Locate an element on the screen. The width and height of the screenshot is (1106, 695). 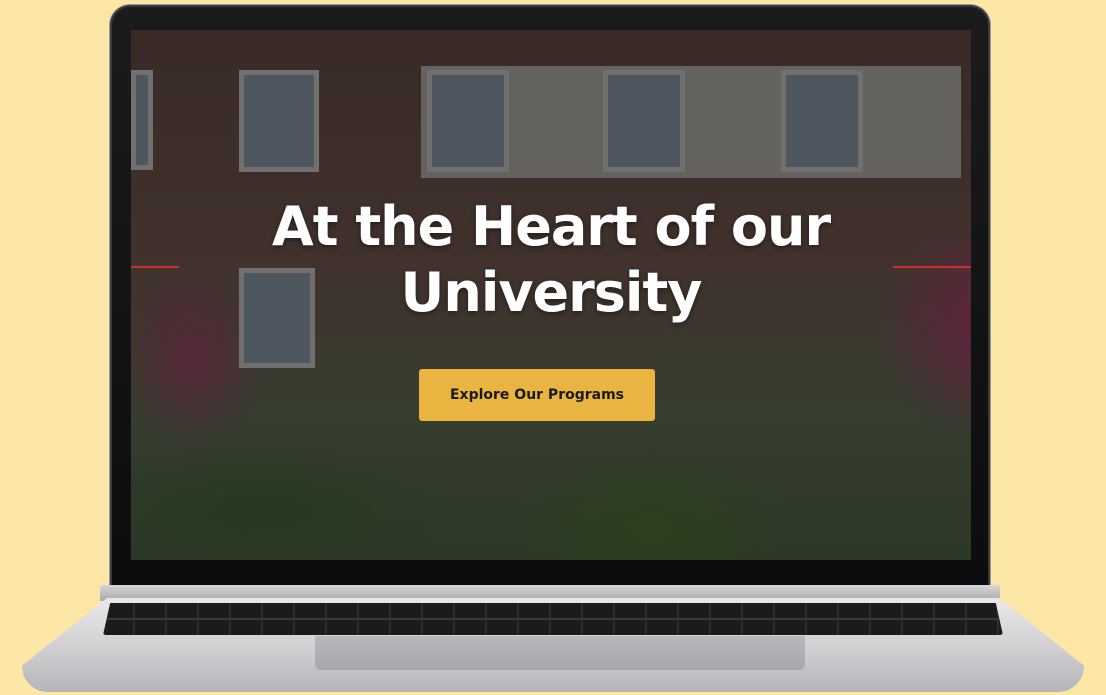
hero-title: At the Heart of our University is located at coordinates (551, 260).